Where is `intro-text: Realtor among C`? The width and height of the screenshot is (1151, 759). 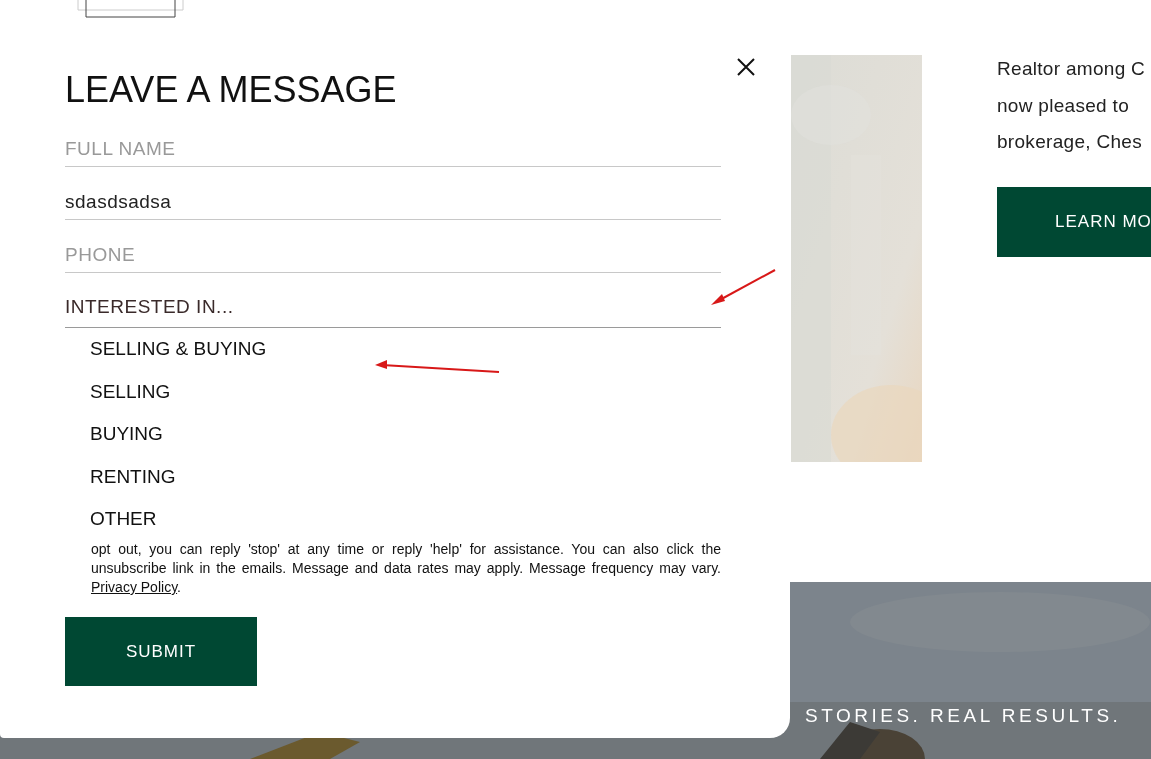 intro-text: Realtor among C is located at coordinates (1072, 69).